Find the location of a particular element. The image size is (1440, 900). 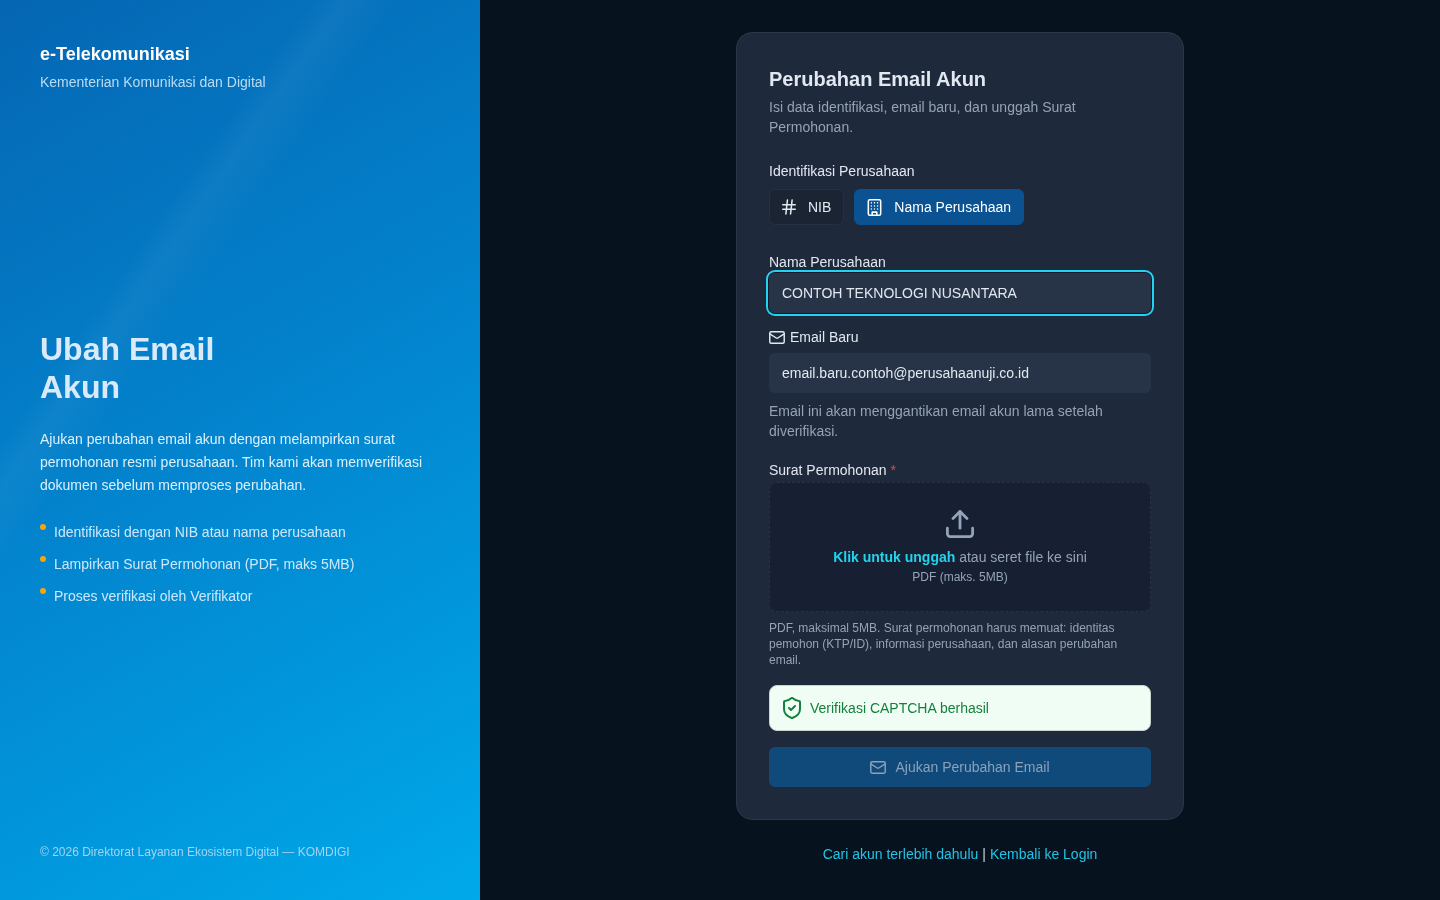

hash-icon is located at coordinates (789, 207).